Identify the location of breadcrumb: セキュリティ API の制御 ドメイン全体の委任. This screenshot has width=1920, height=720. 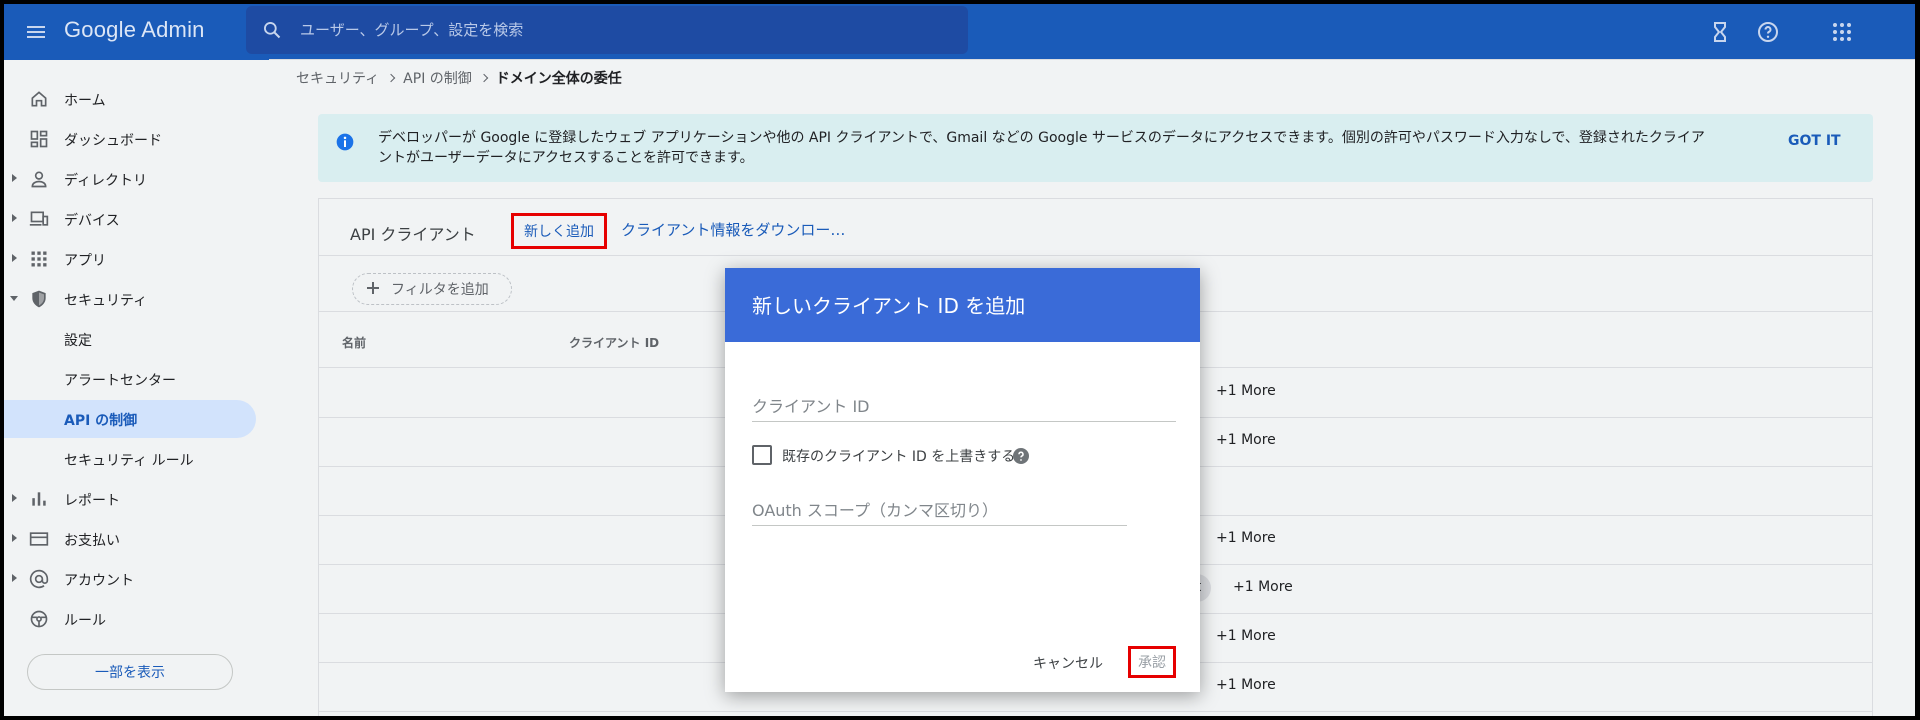
(459, 78).